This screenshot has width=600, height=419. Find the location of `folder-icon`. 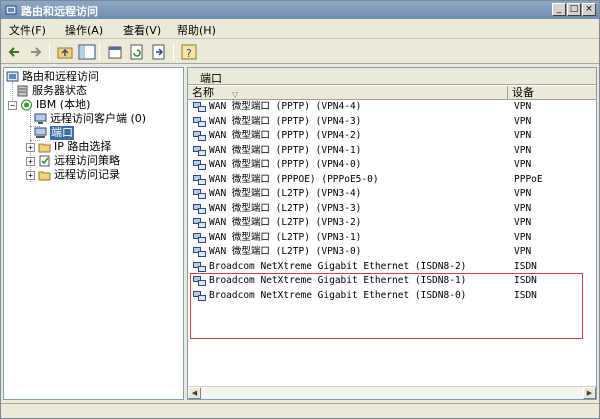

folder-icon is located at coordinates (44, 176).